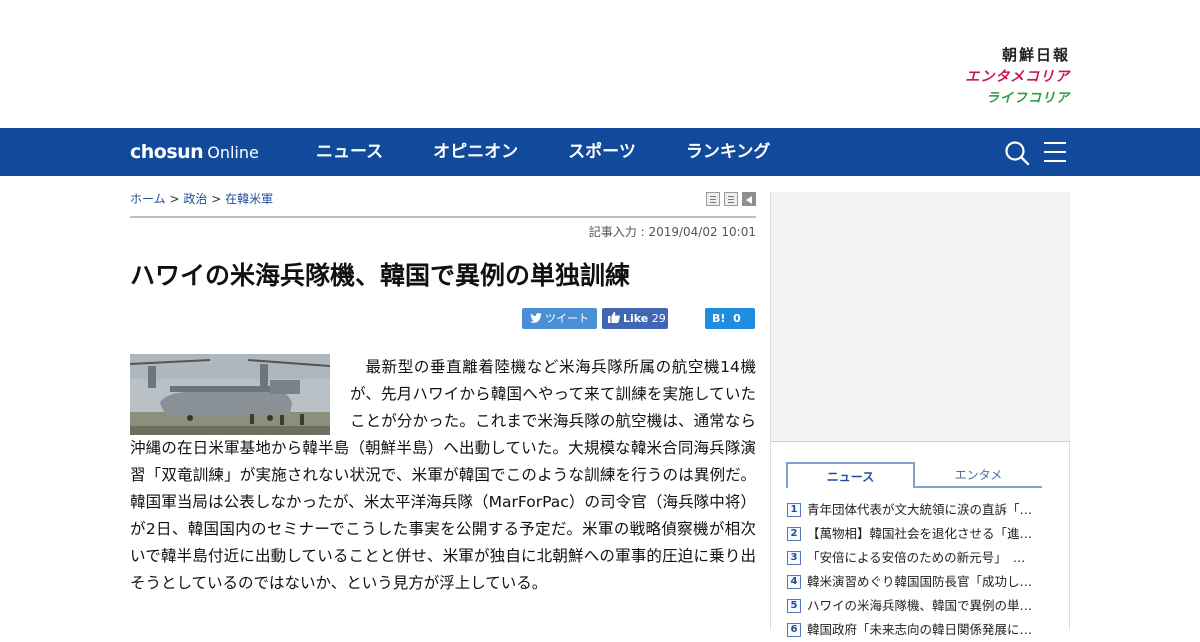 This screenshot has height=642, width=1200. I want to click on twitter-icon, so click(536, 318).